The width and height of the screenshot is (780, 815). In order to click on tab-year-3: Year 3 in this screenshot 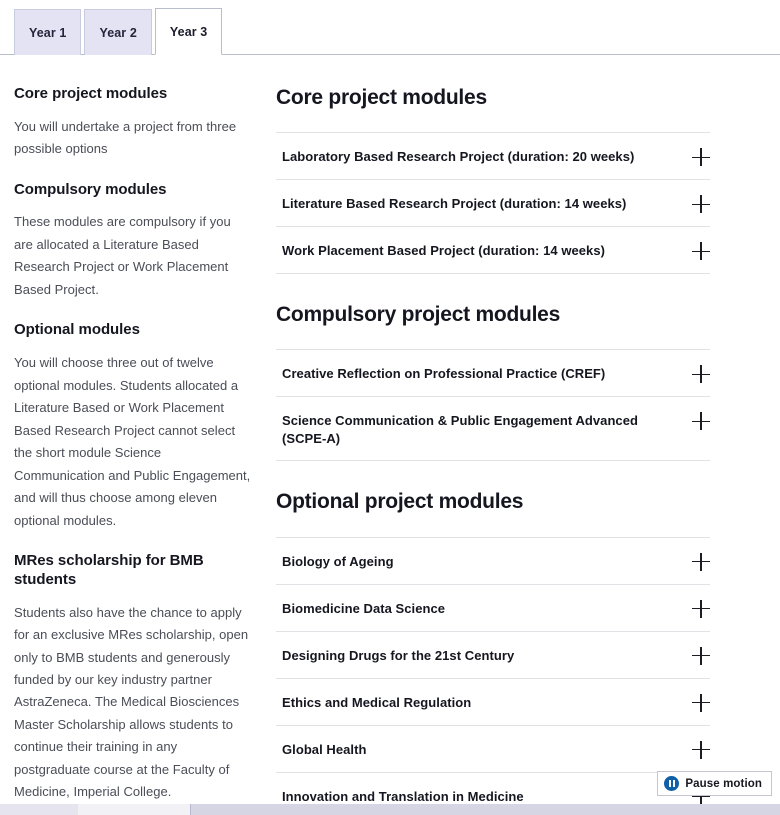, I will do `click(188, 31)`.